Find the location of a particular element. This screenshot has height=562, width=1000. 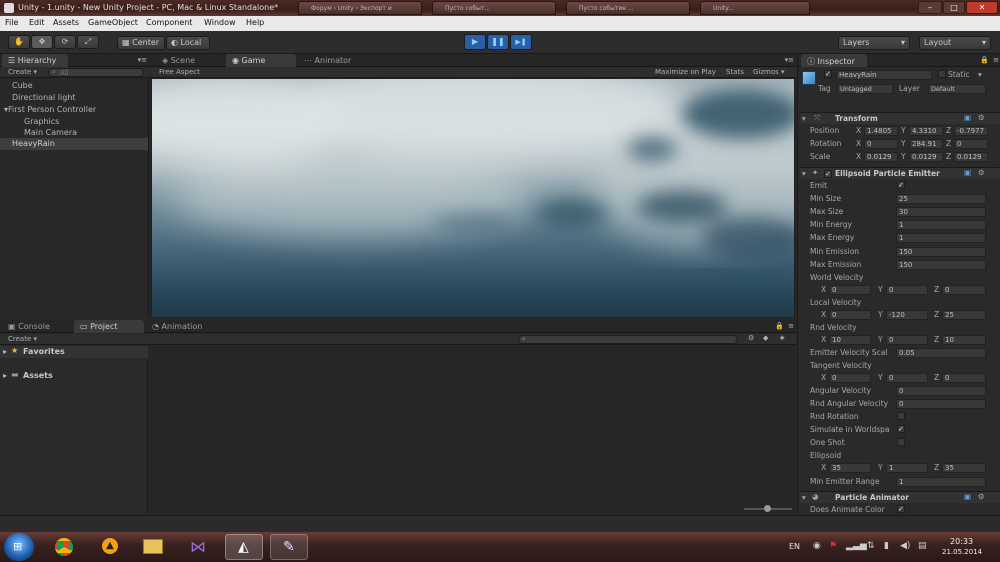

close-button: ✕ is located at coordinates (982, 7).